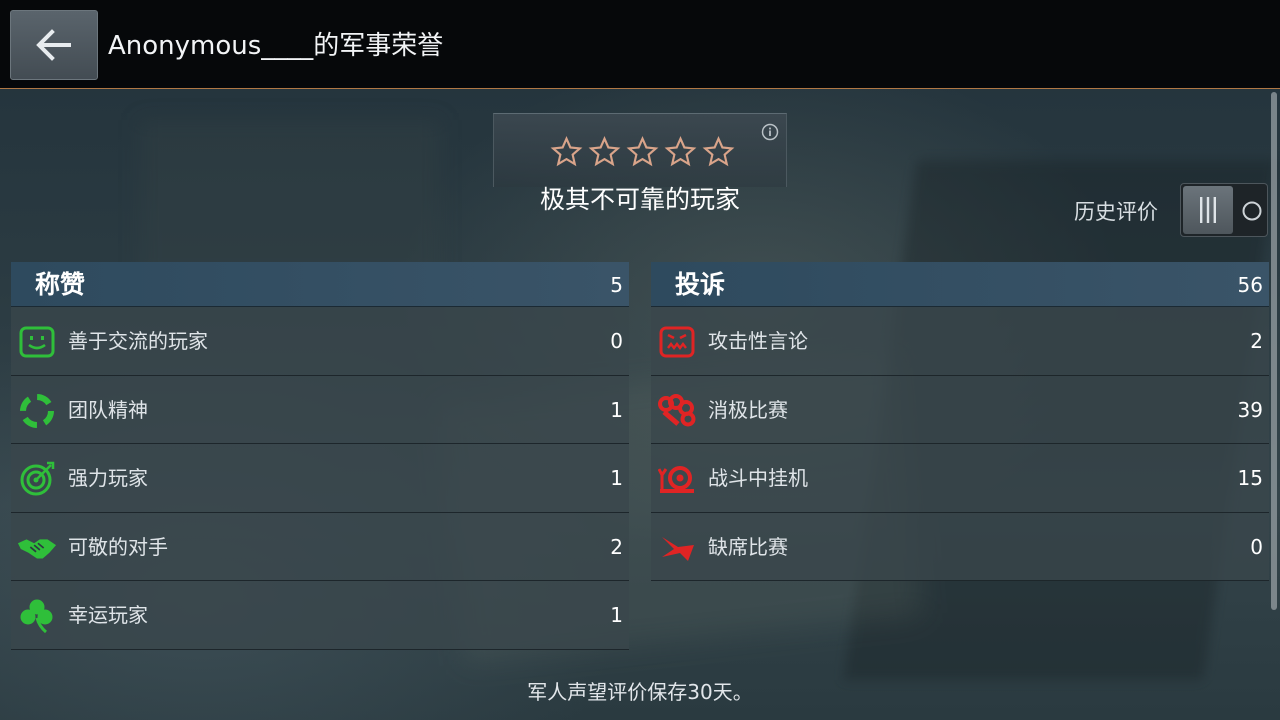 The width and height of the screenshot is (1280, 720). Describe the element at coordinates (108, 409) in the screenshot. I see `praise-label: 团队精神` at that location.